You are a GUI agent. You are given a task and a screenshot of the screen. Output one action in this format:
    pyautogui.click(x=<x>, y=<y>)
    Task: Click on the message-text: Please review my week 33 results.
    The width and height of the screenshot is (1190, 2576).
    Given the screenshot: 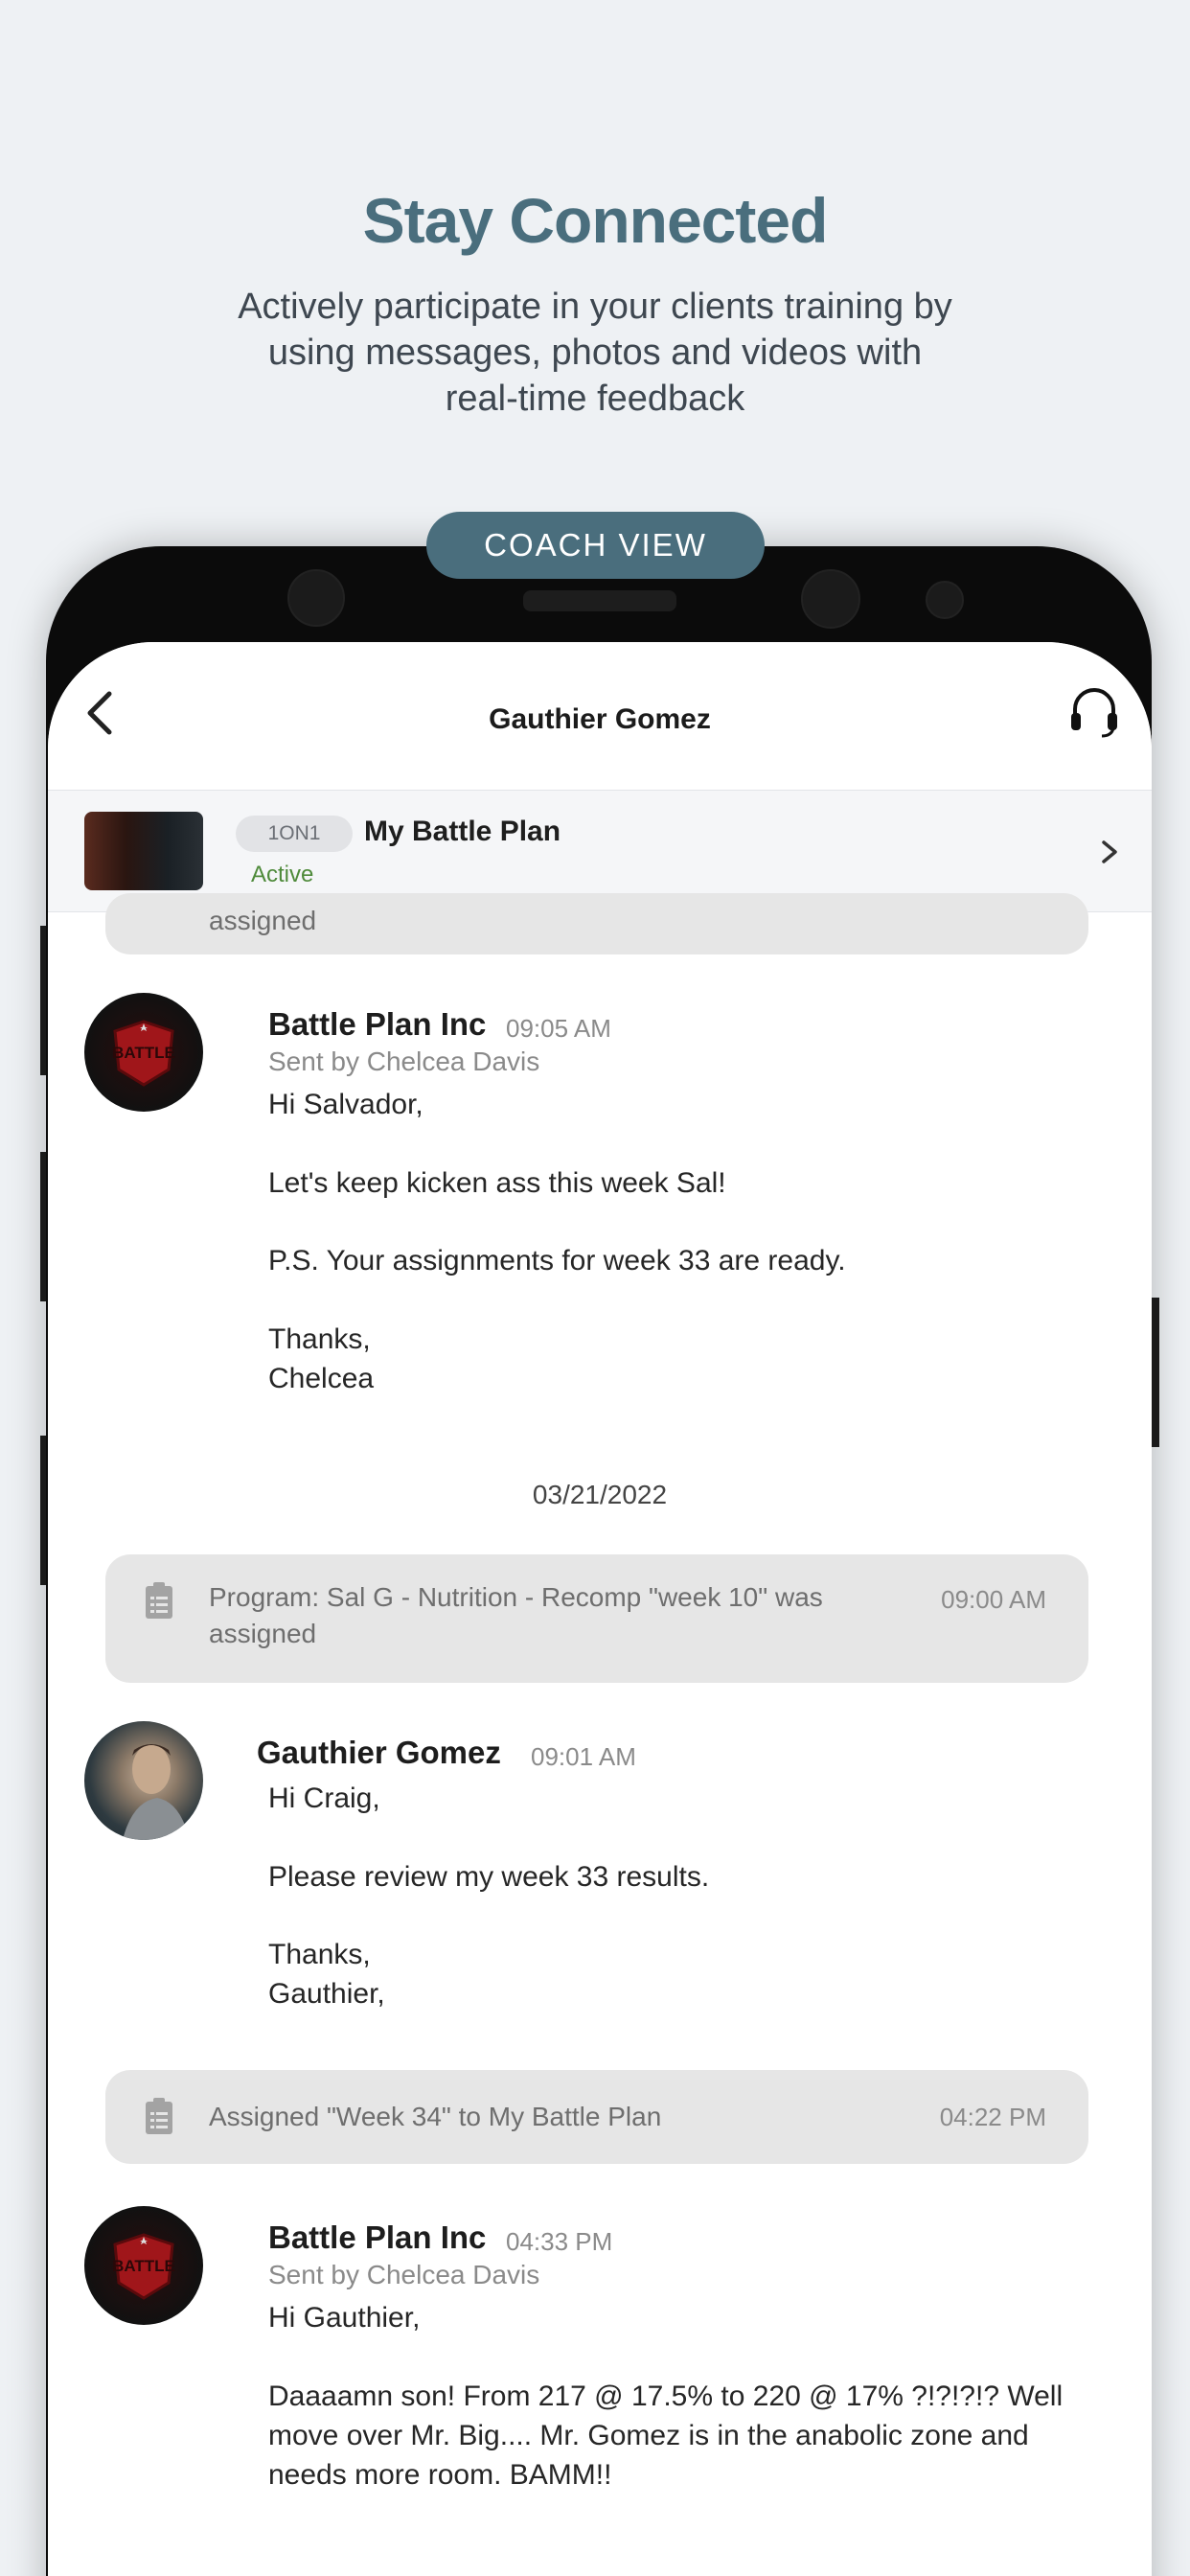 What is the action you would take?
    pyautogui.click(x=489, y=1877)
    